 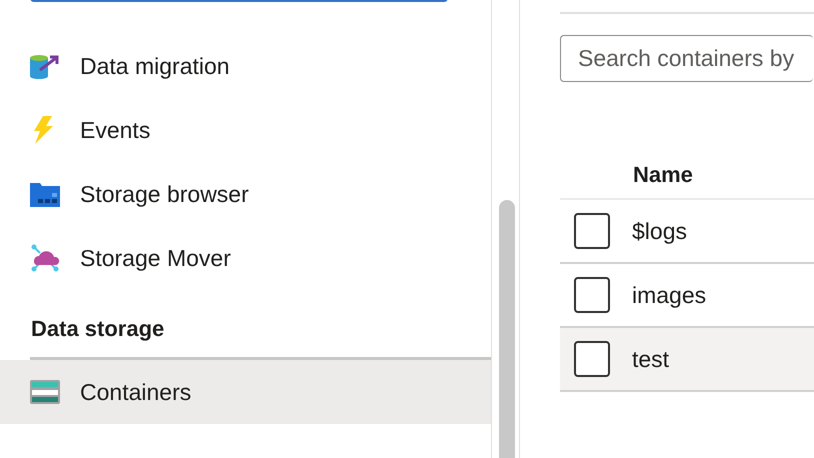 I want to click on sidebar-item: Storage Mover, so click(x=245, y=258).